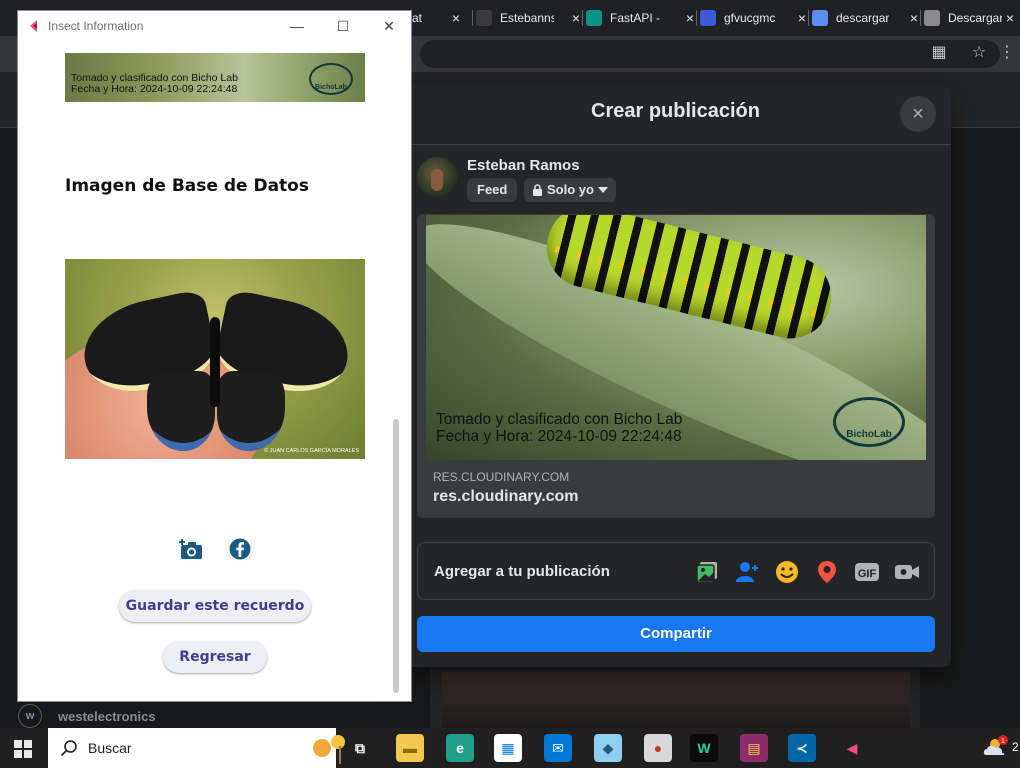 The width and height of the screenshot is (1020, 768). I want to click on window-titlebar: Insect Information — ☐ ✕, so click(214, 26).